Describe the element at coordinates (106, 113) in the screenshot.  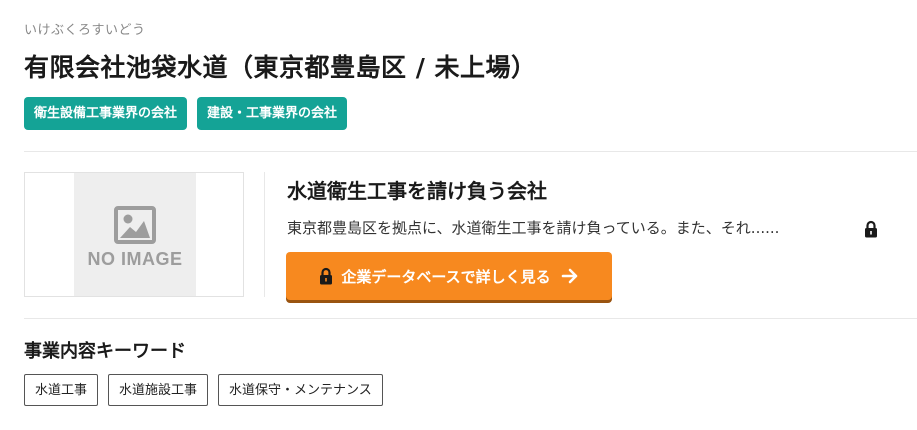
I see `industry-tag-sanitary-equipment: 衛生設備工事業界の会社` at that location.